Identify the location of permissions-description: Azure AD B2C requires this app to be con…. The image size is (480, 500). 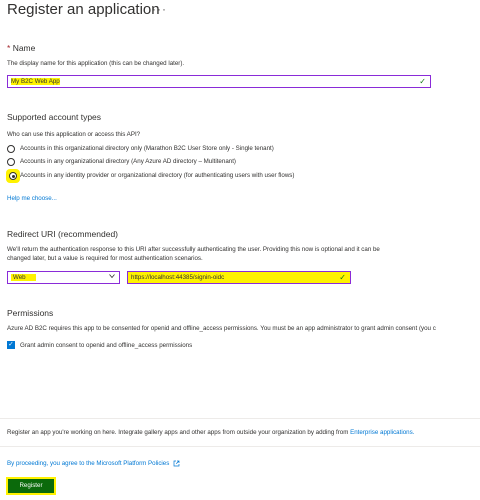
(221, 328).